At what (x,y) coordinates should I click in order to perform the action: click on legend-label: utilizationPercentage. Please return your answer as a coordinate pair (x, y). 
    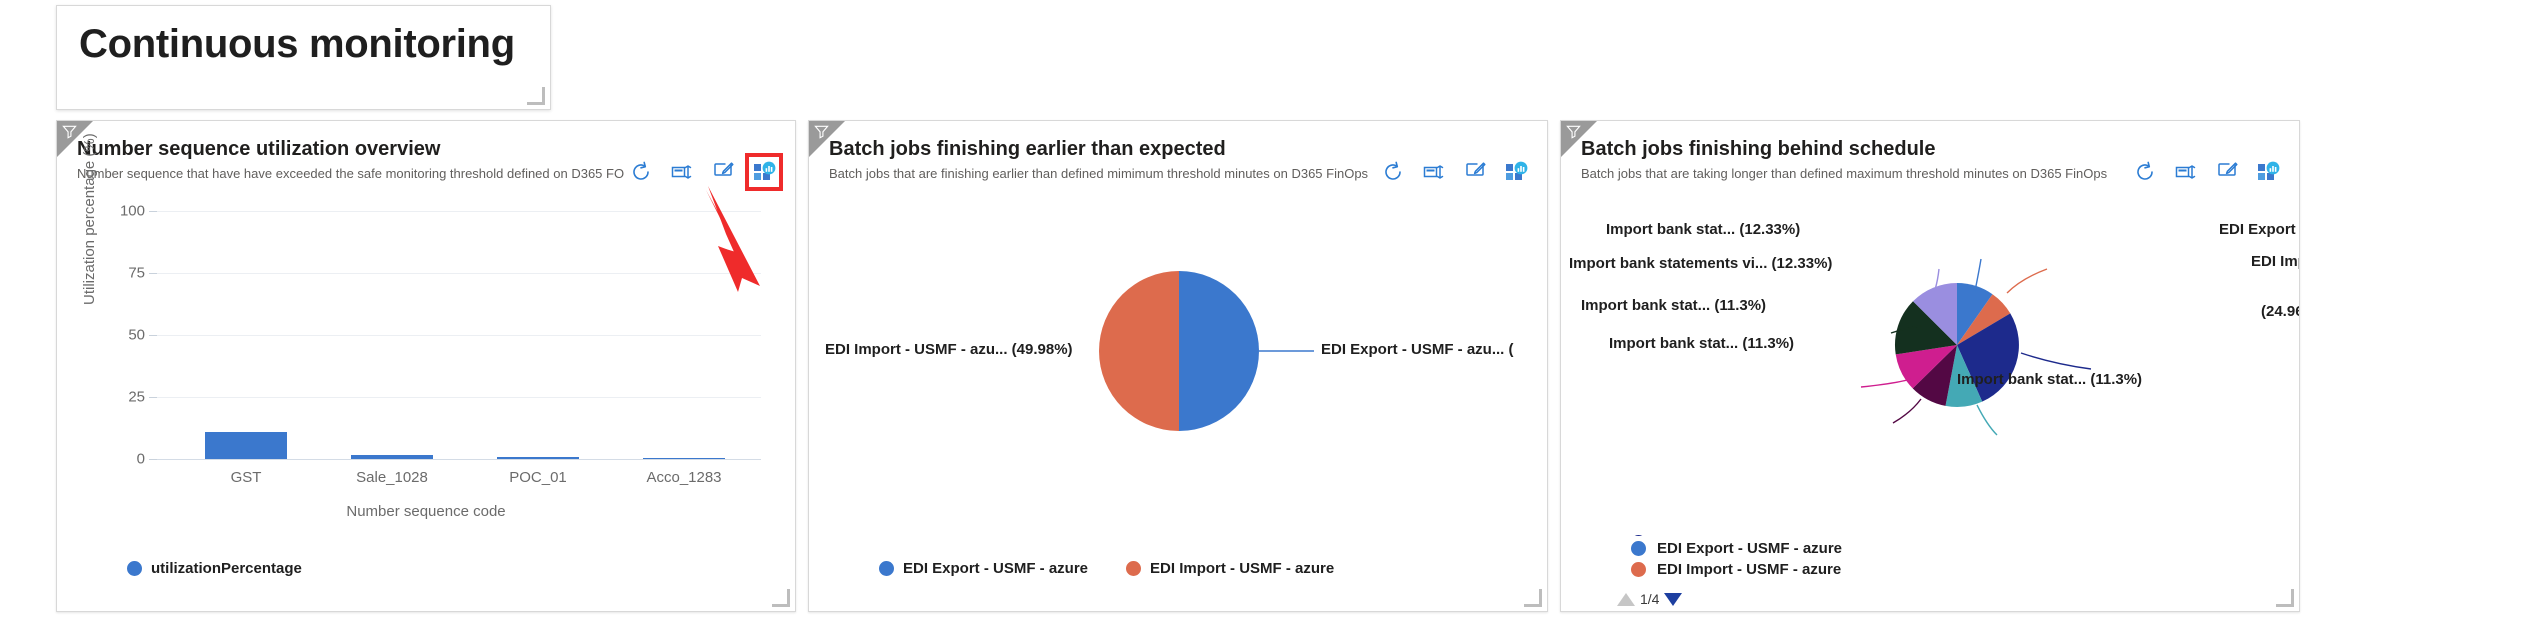
    Looking at the image, I should click on (226, 568).